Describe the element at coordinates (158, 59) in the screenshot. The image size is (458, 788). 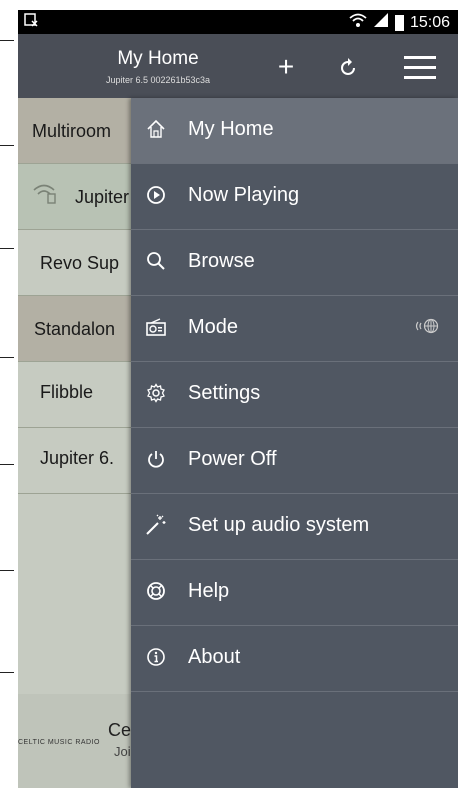
I see `page-title: My Home` at that location.